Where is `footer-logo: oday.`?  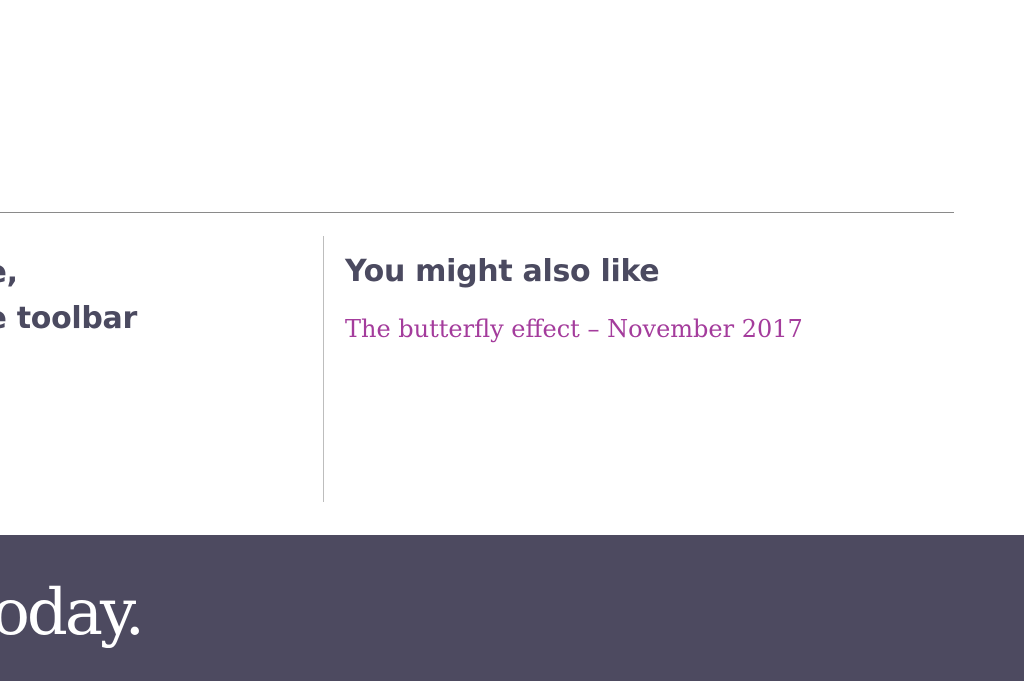
footer-logo: oday. is located at coordinates (72, 613).